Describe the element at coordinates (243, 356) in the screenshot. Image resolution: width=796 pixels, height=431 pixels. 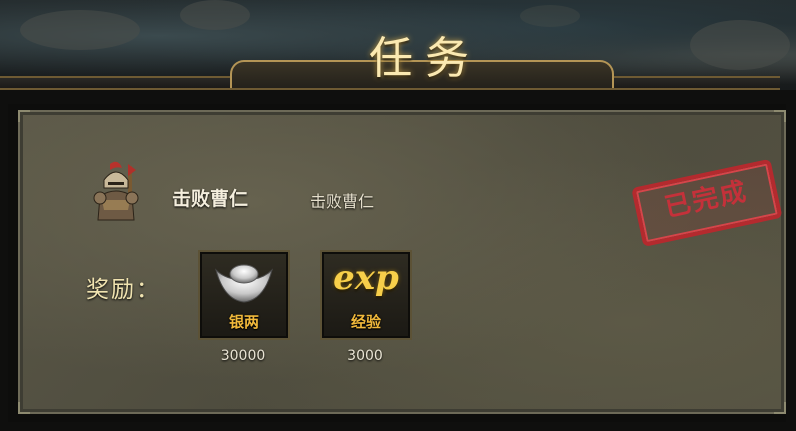
I see `reward-silver-amount: 30000` at that location.